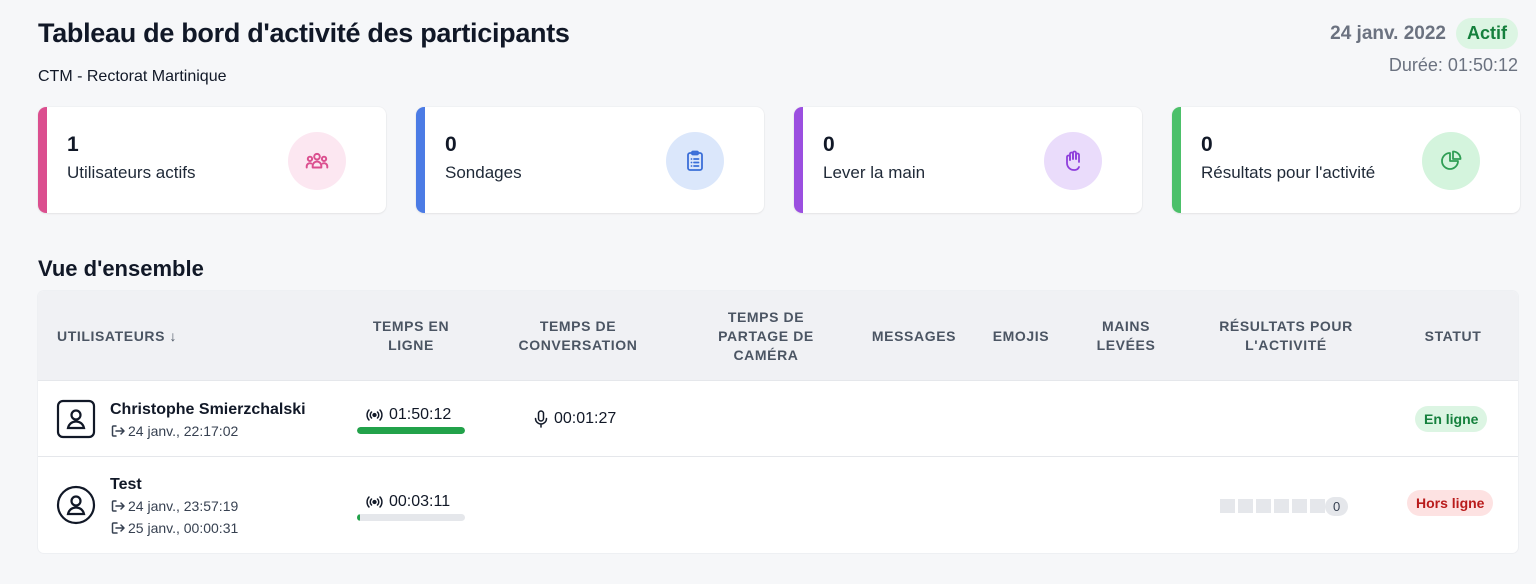 This screenshot has width=1536, height=584. Describe the element at coordinates (208, 409) in the screenshot. I see `user-name: Christophe Smierzchalski` at that location.